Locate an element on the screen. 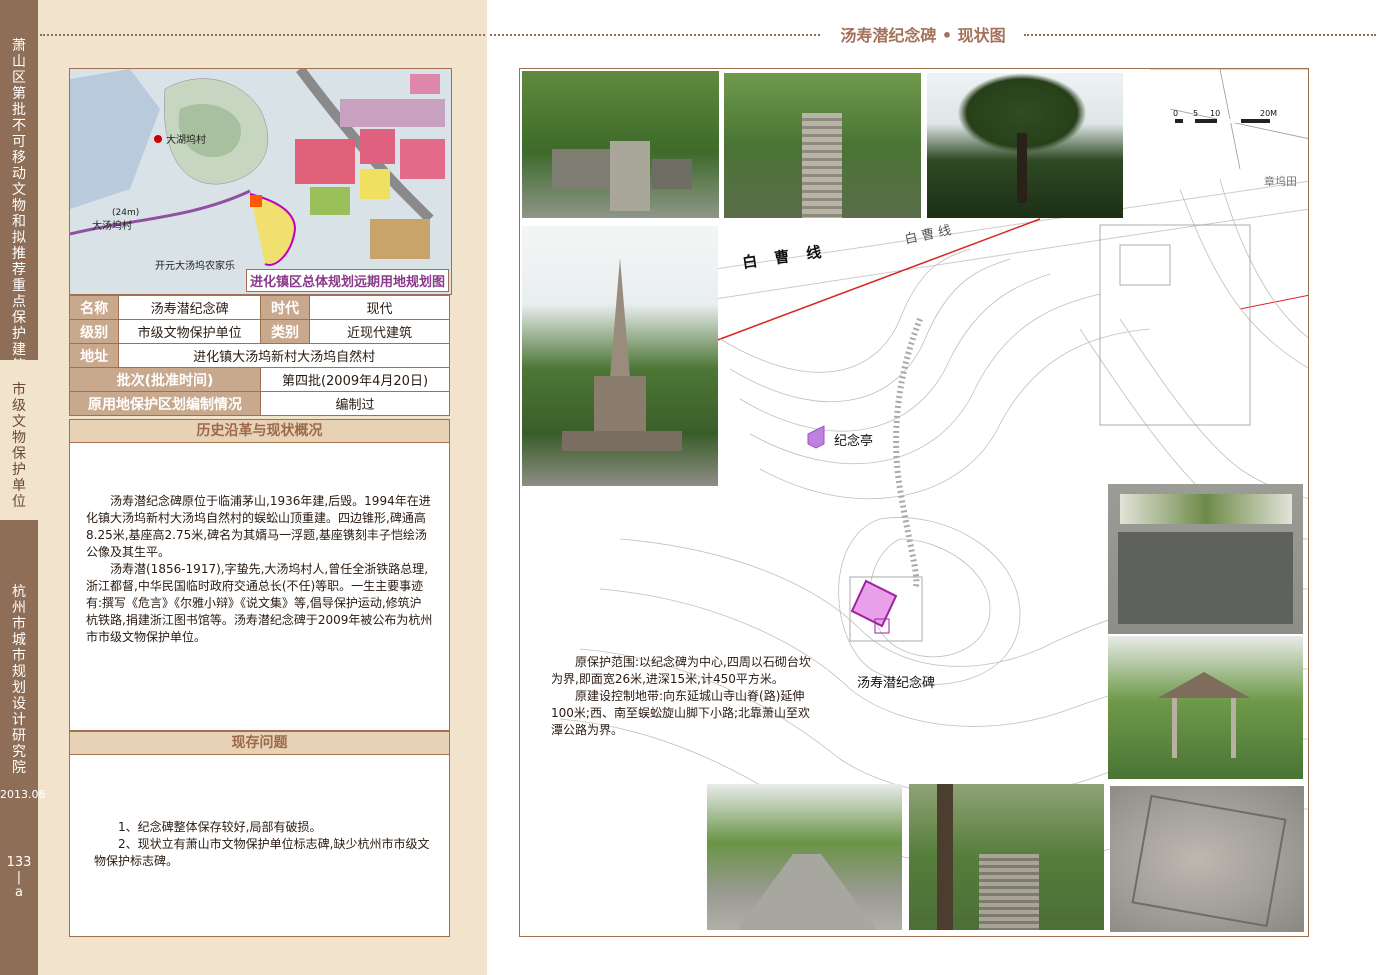 The image size is (1379, 975). location-map-graphic: 大湖坞村 大汤坞村 开元大汤坞农家乐 (24m) is located at coordinates (260, 181).